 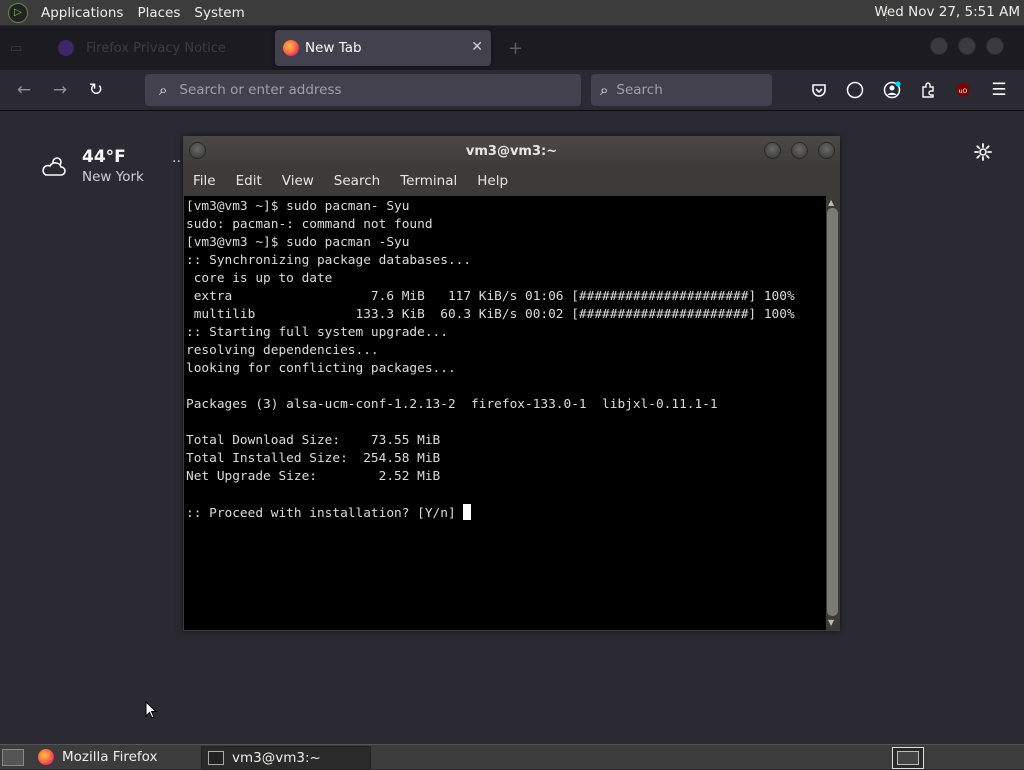 I want to click on menu-help: Help, so click(x=492, y=181).